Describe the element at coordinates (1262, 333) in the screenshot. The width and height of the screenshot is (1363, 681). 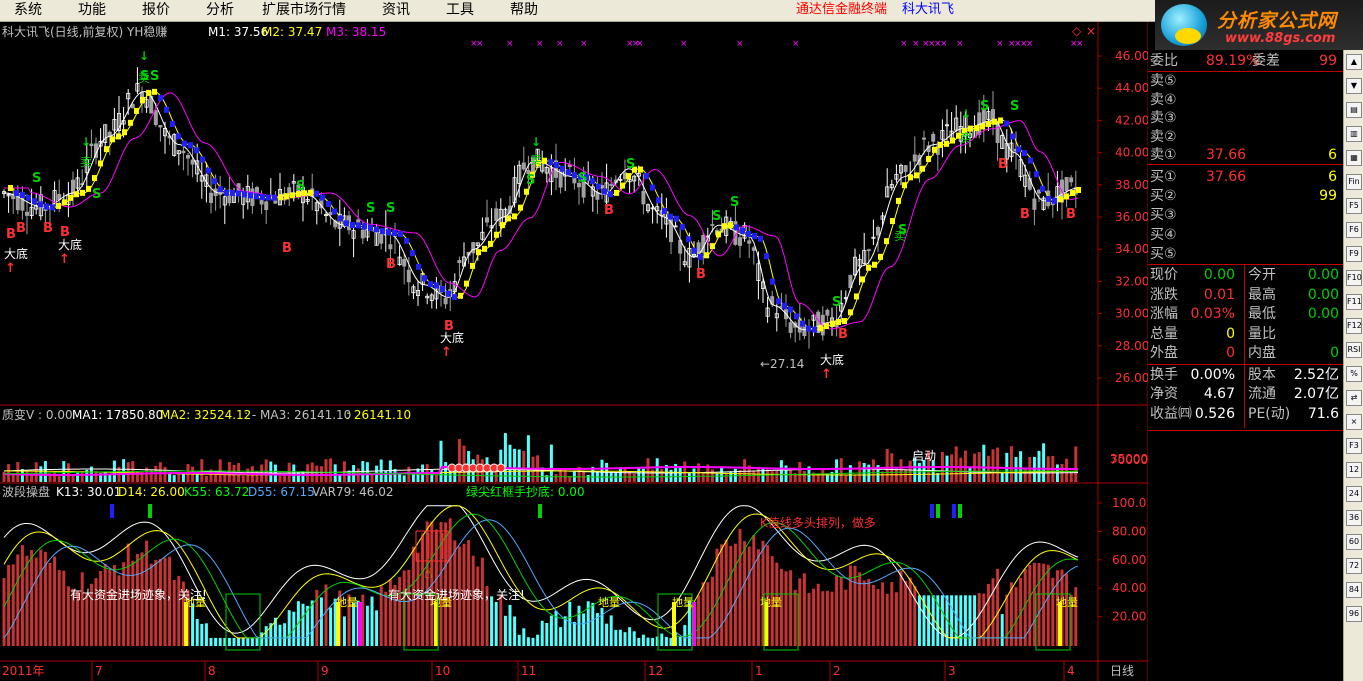
I see `stat-label: 量比` at that location.